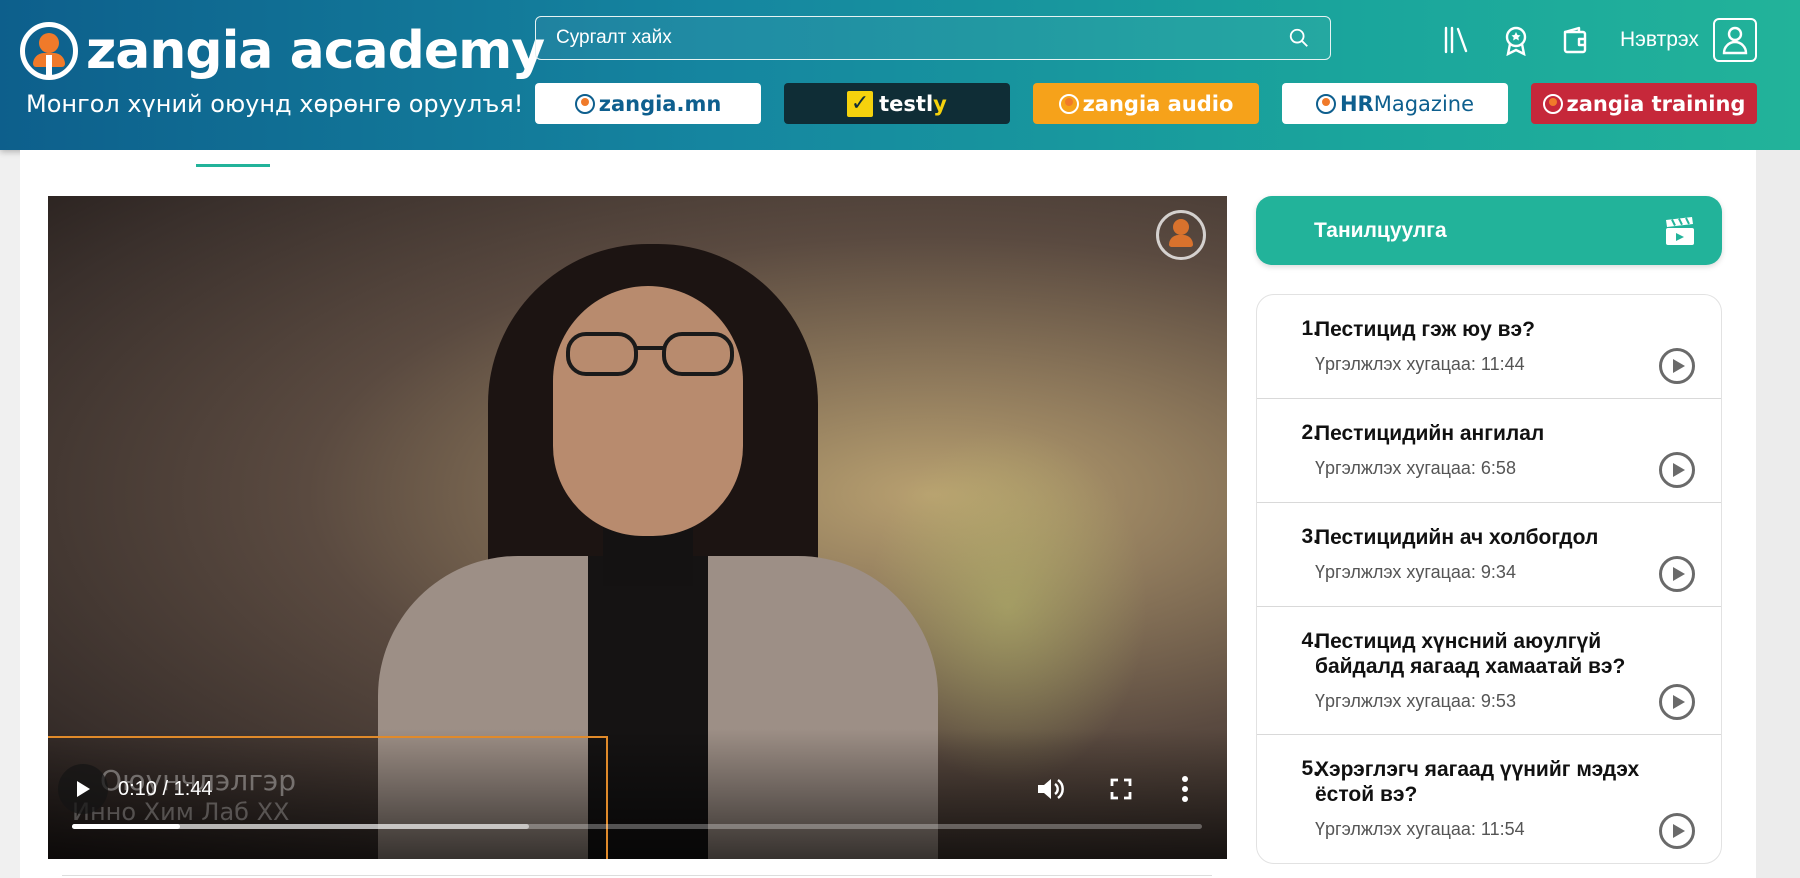  I want to click on search-box, so click(933, 38).